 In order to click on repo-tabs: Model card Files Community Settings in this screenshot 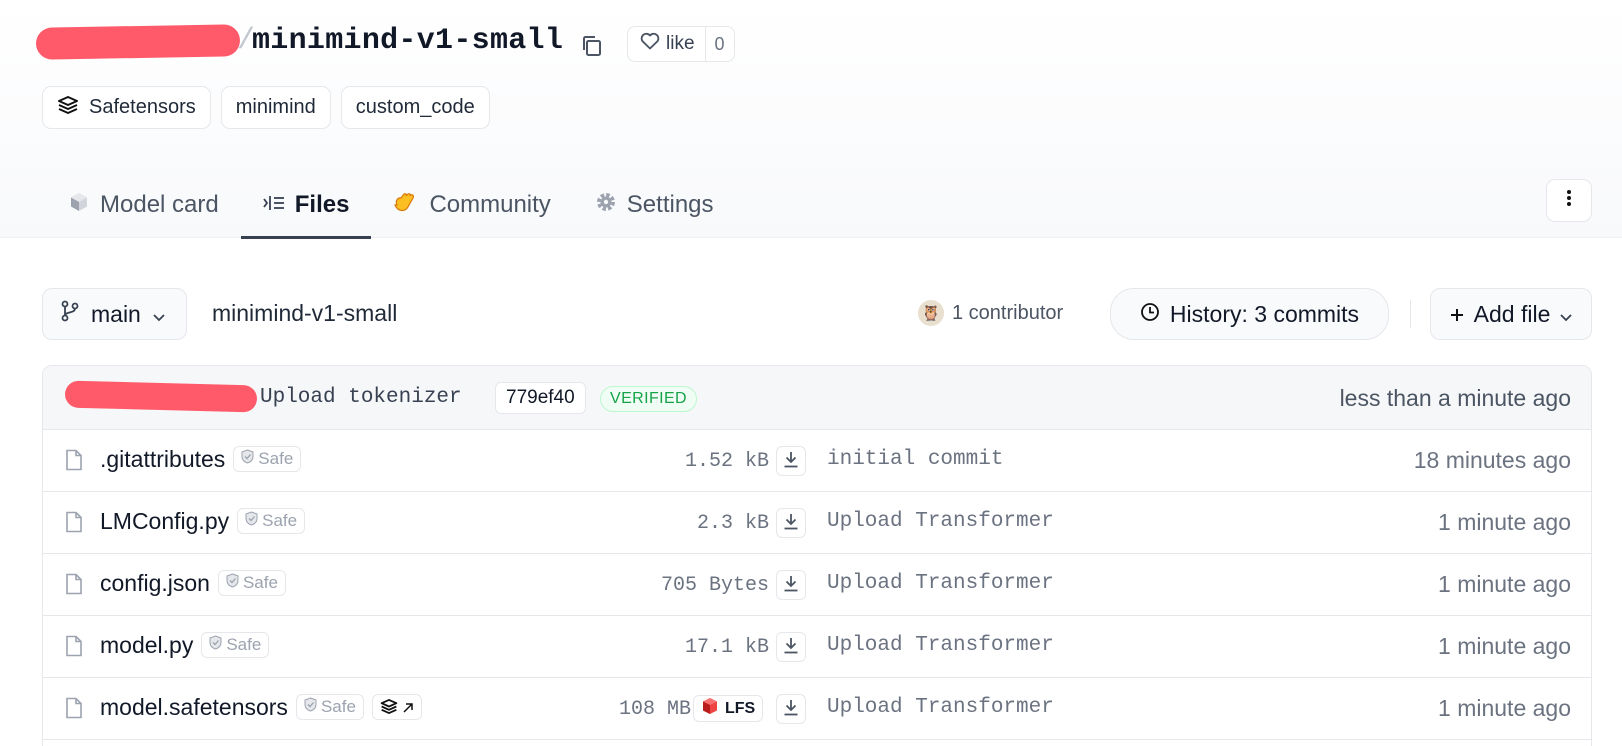, I will do `click(391, 205)`.